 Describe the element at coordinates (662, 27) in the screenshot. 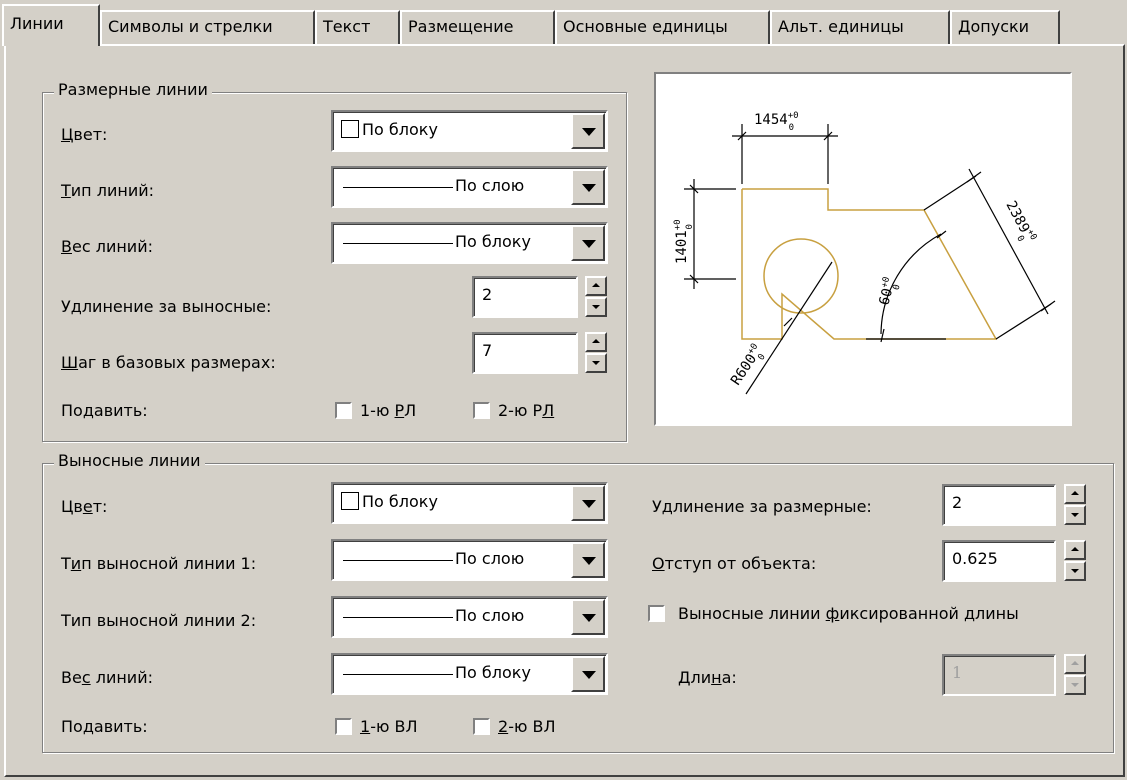

I see `tab-primary-units: Основные единицы` at that location.